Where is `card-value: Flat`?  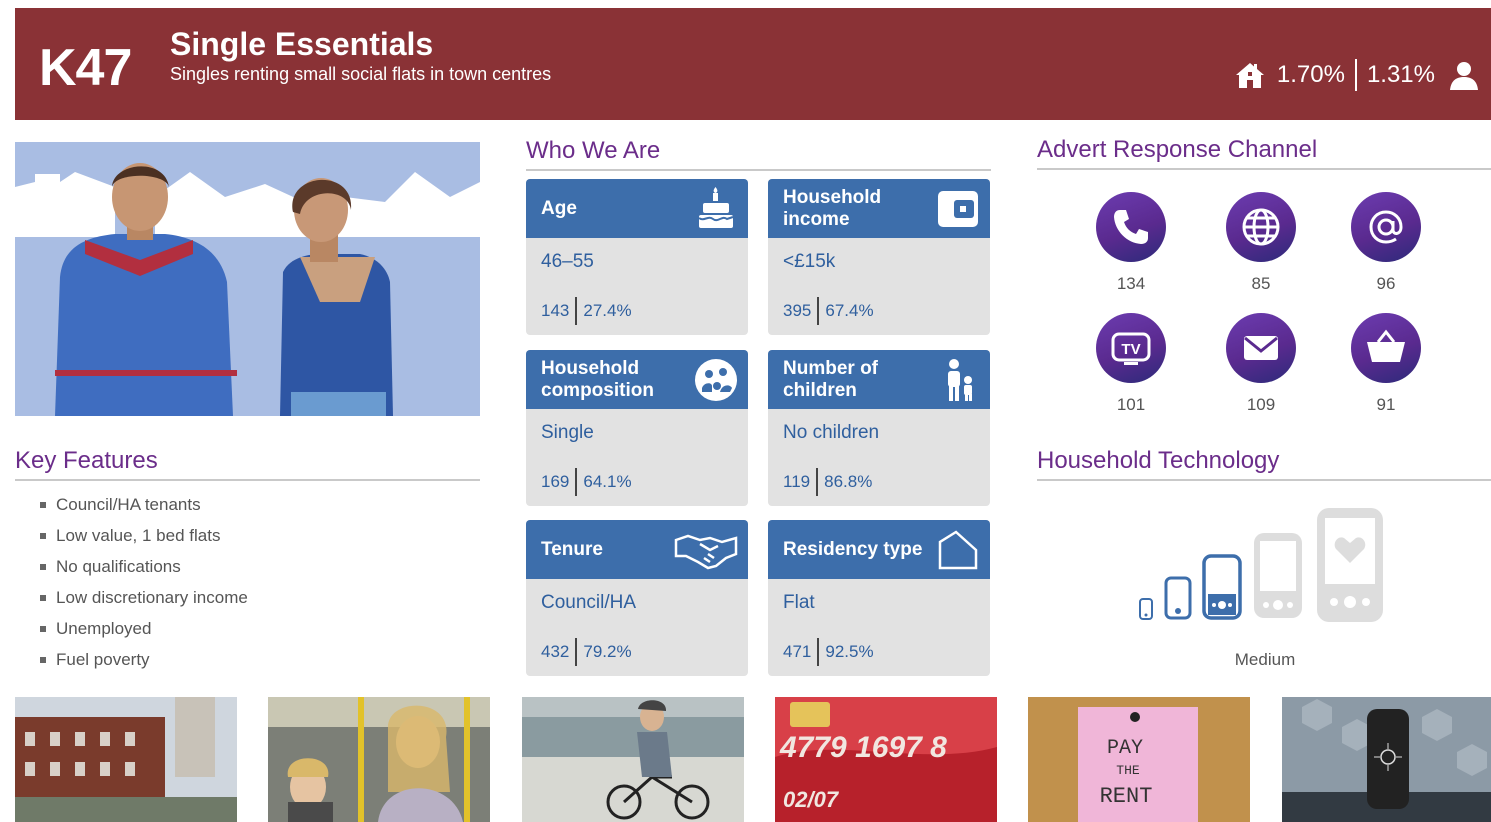
card-value: Flat is located at coordinates (799, 602).